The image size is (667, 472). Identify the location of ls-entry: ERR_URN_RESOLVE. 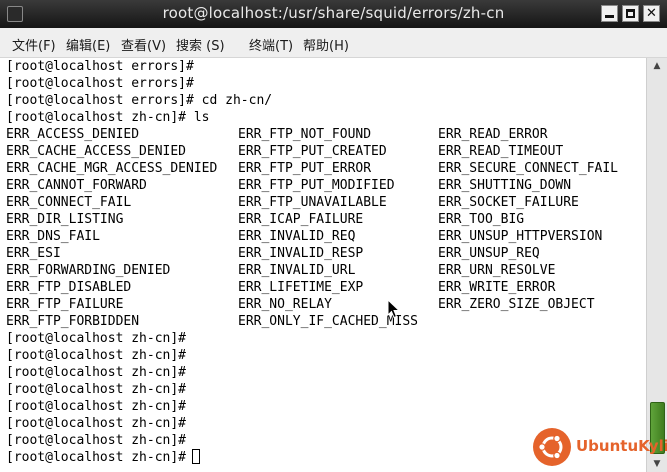
(497, 270).